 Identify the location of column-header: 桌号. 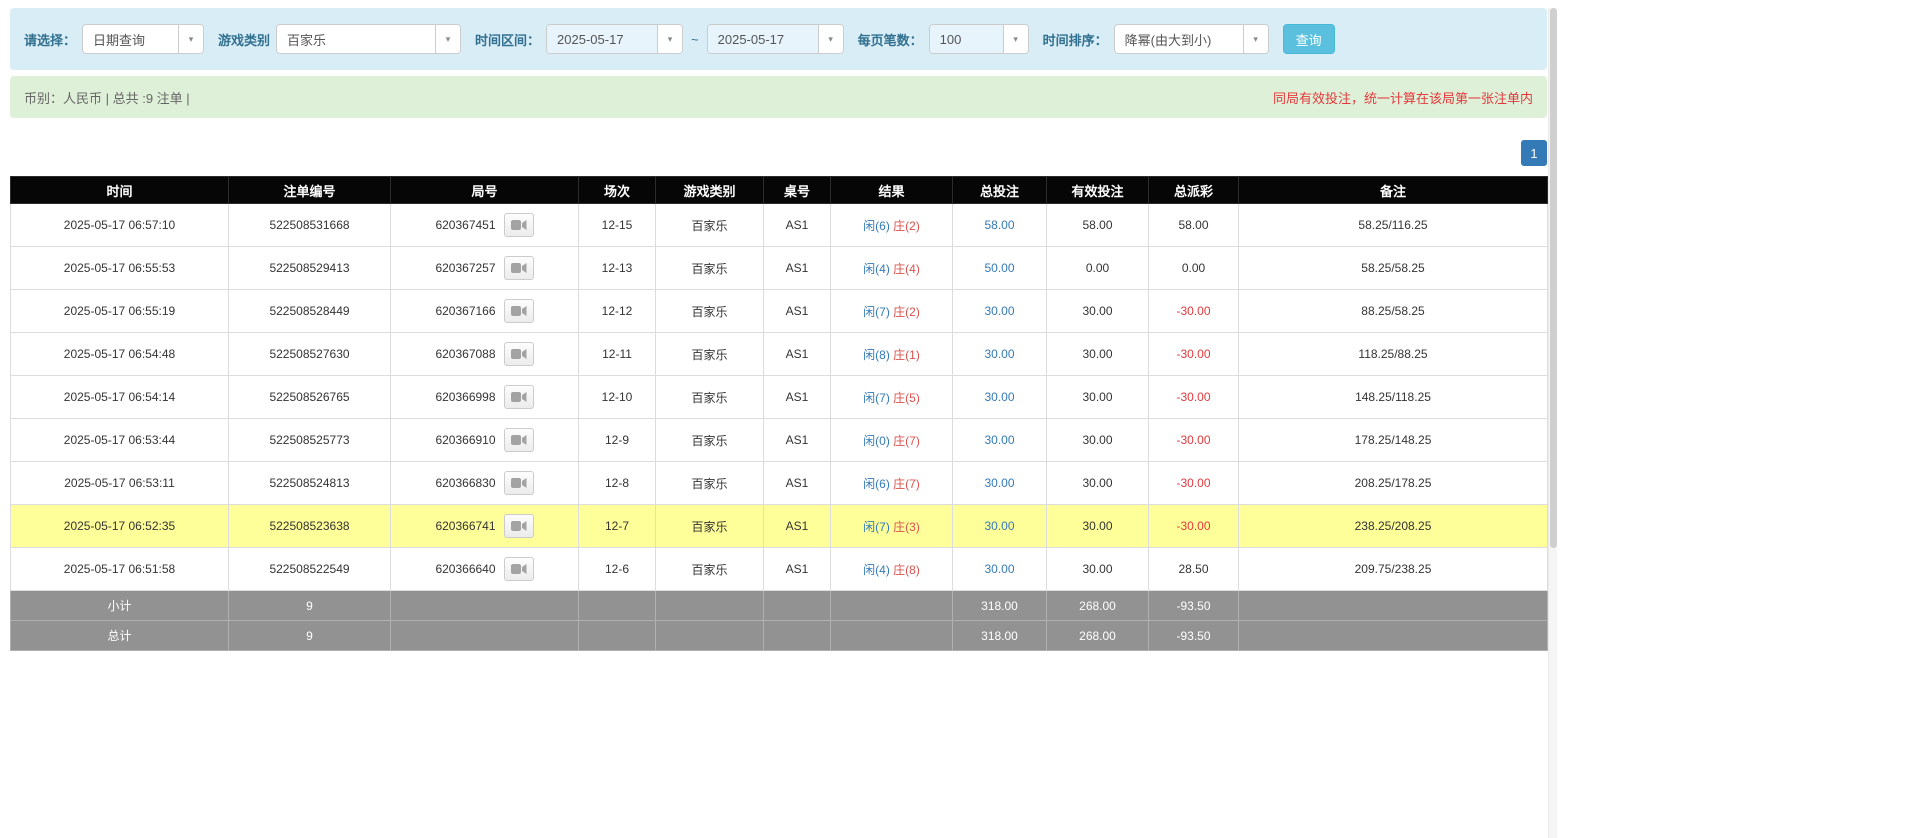
(797, 190).